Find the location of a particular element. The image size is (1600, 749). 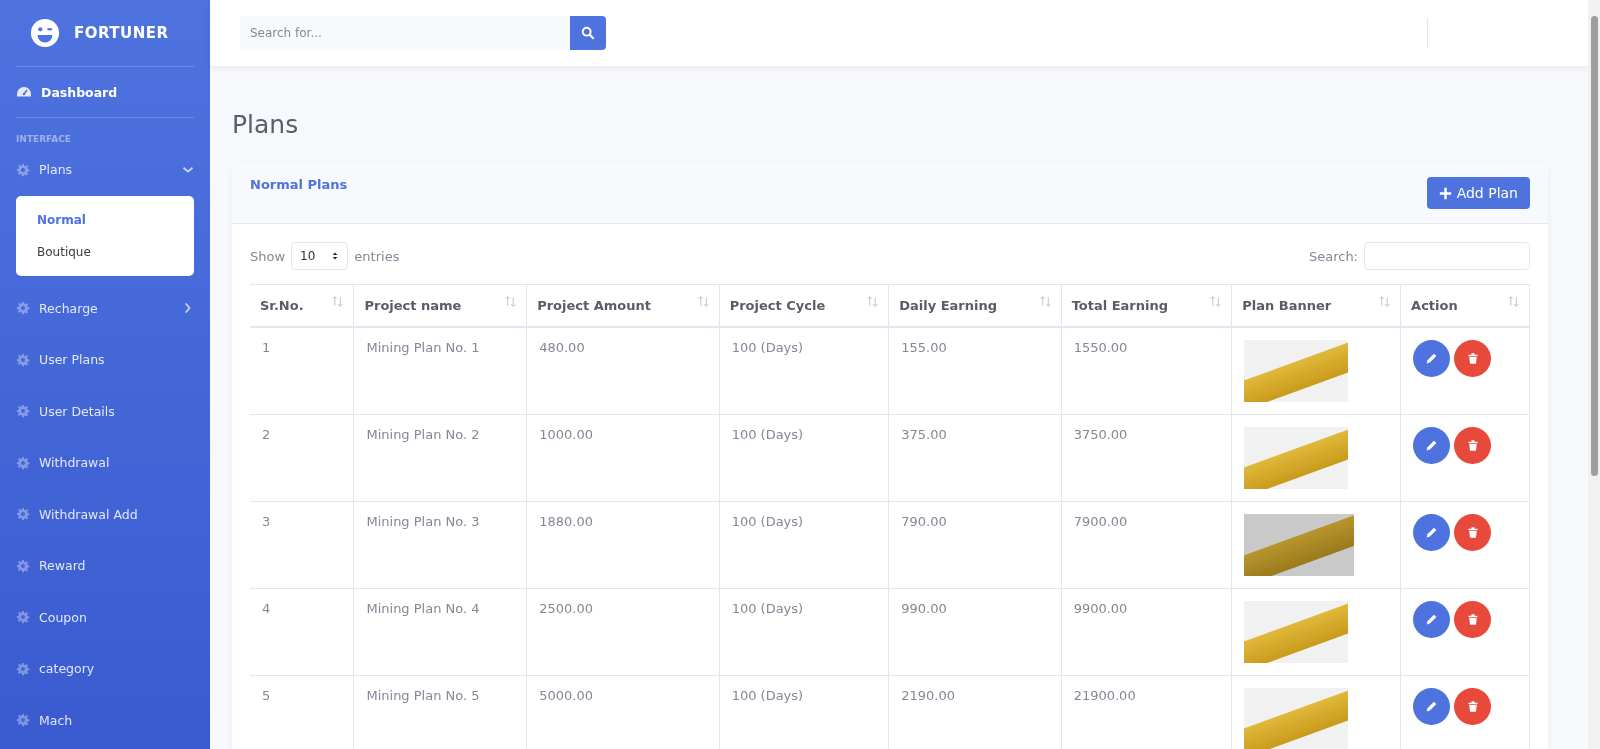

submenu-item: Boutique is located at coordinates (105, 251).